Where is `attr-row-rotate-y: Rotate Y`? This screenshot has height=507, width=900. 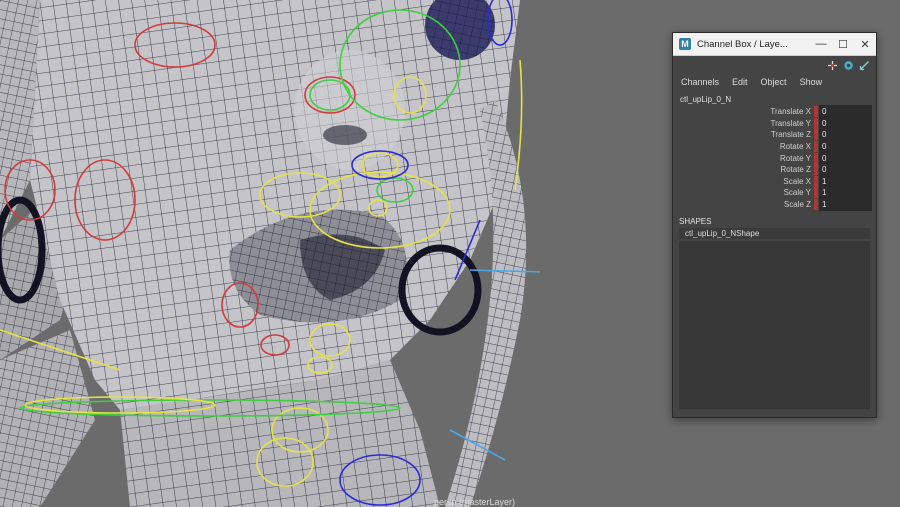 attr-row-rotate-y: Rotate Y is located at coordinates (774, 158).